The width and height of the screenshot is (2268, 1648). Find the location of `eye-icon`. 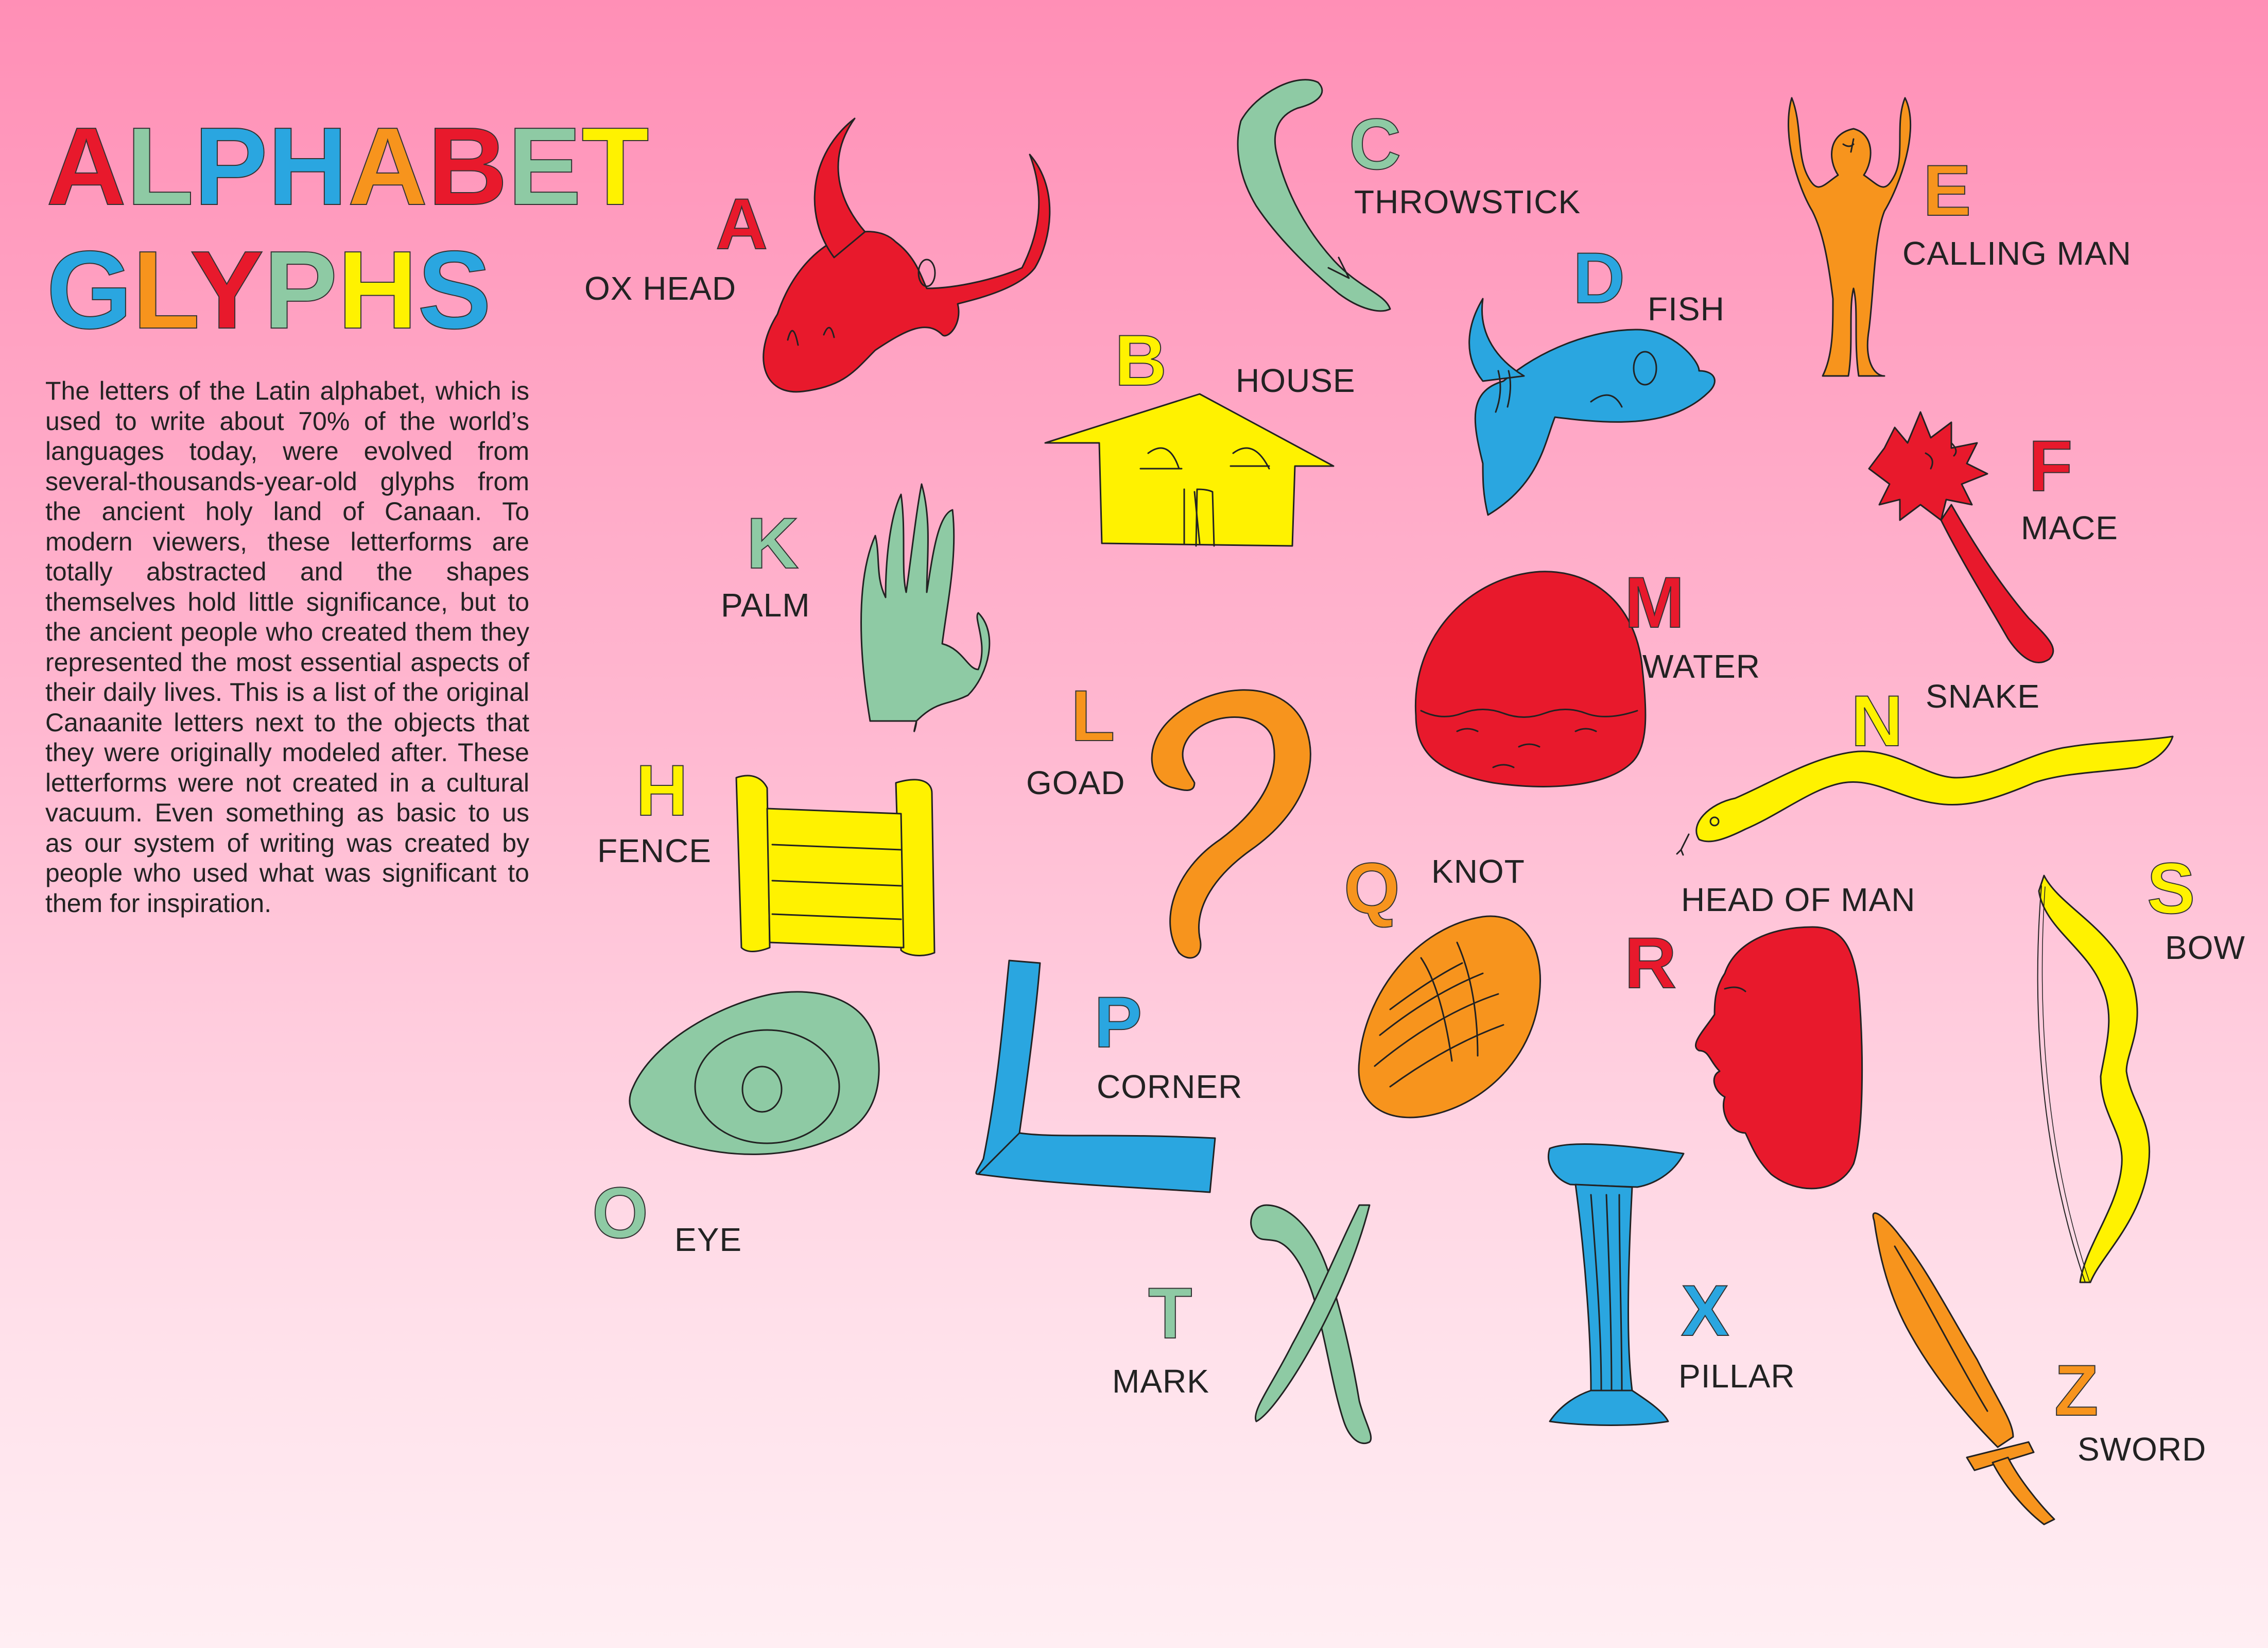

eye-icon is located at coordinates (754, 1073).